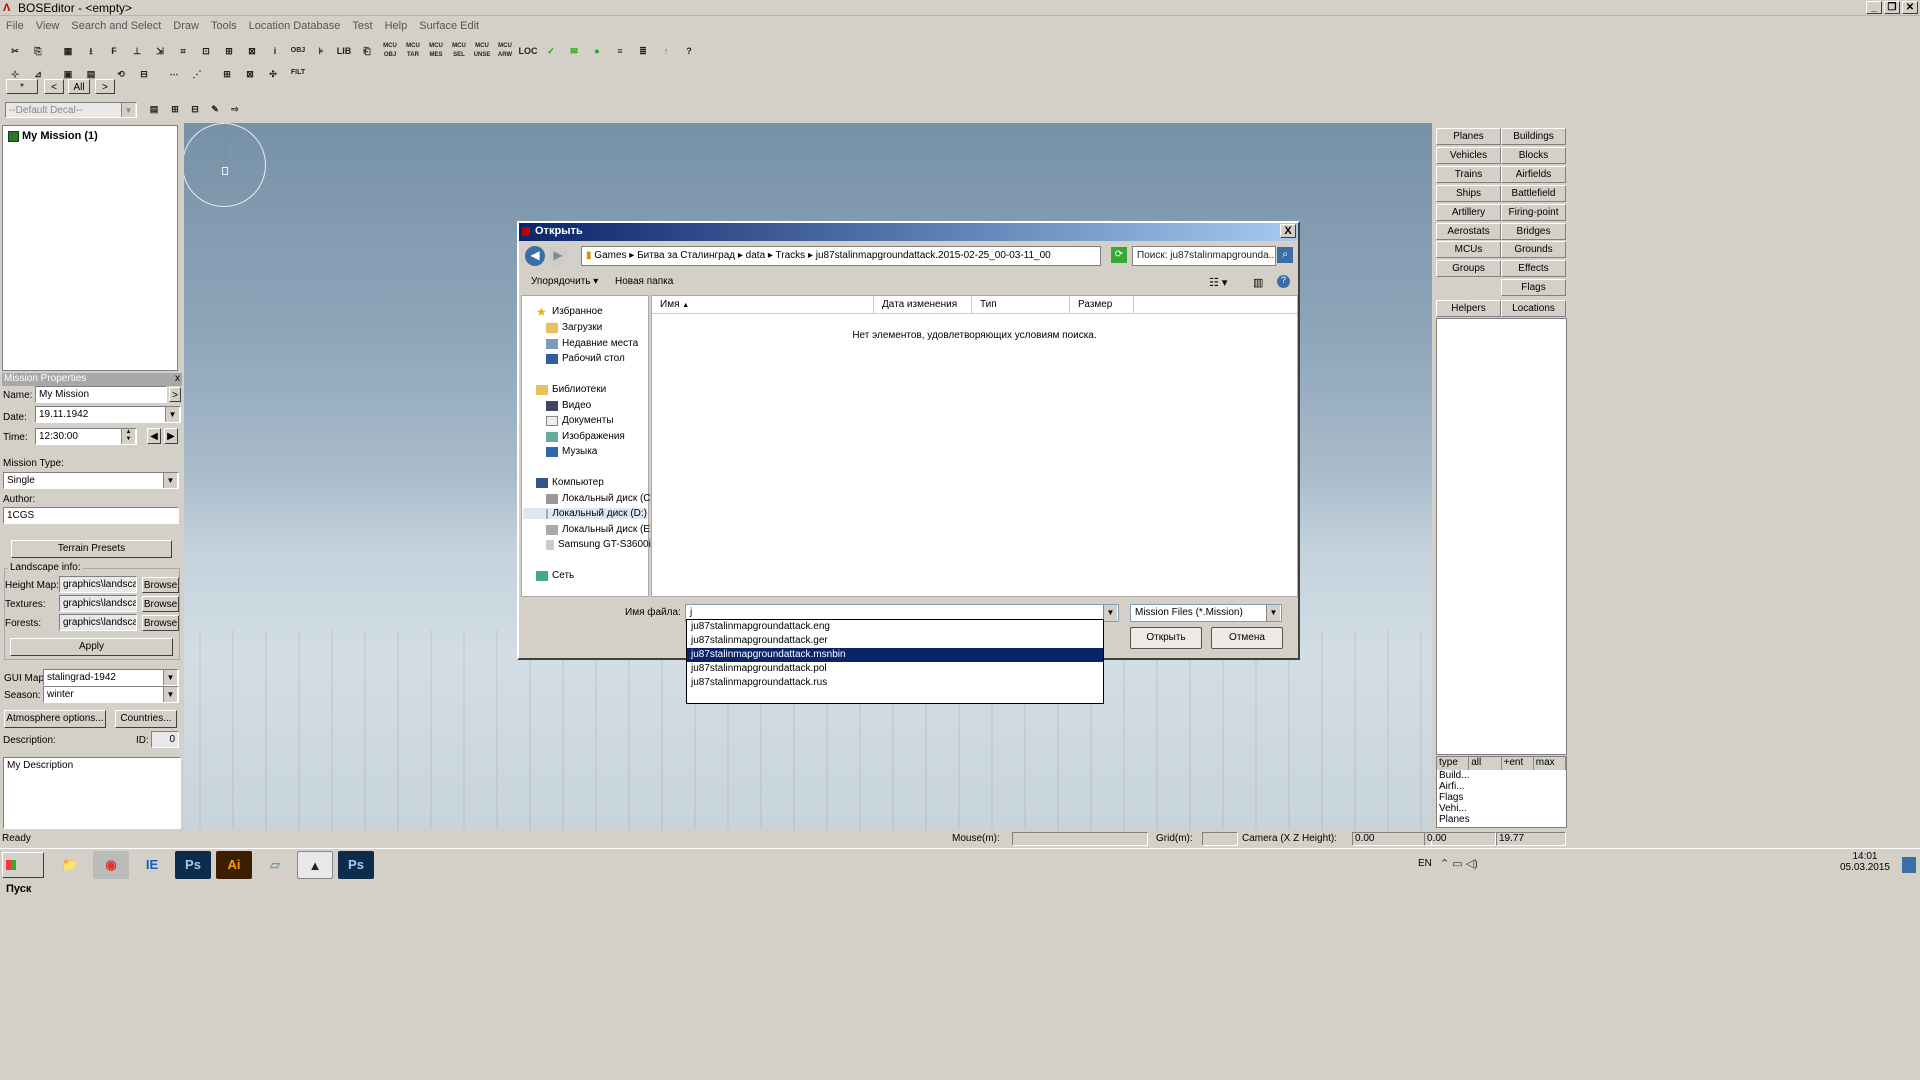 Image resolution: width=1920 pixels, height=1080 pixels. I want to click on refresh-icon: ⟳, so click(1119, 255).